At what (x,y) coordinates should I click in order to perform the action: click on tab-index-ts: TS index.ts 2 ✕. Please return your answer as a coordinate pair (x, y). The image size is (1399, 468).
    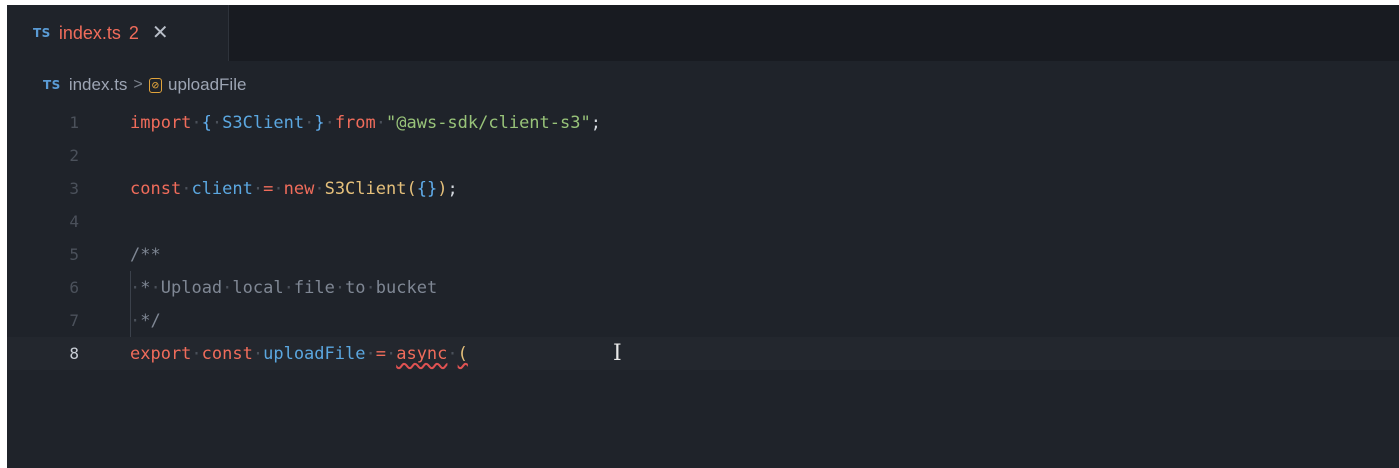
    Looking at the image, I should click on (118, 33).